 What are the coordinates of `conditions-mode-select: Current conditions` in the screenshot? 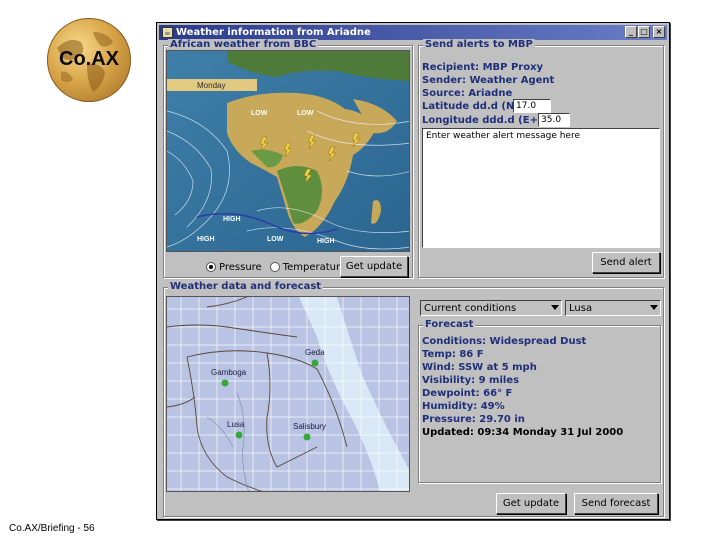 It's located at (491, 308).